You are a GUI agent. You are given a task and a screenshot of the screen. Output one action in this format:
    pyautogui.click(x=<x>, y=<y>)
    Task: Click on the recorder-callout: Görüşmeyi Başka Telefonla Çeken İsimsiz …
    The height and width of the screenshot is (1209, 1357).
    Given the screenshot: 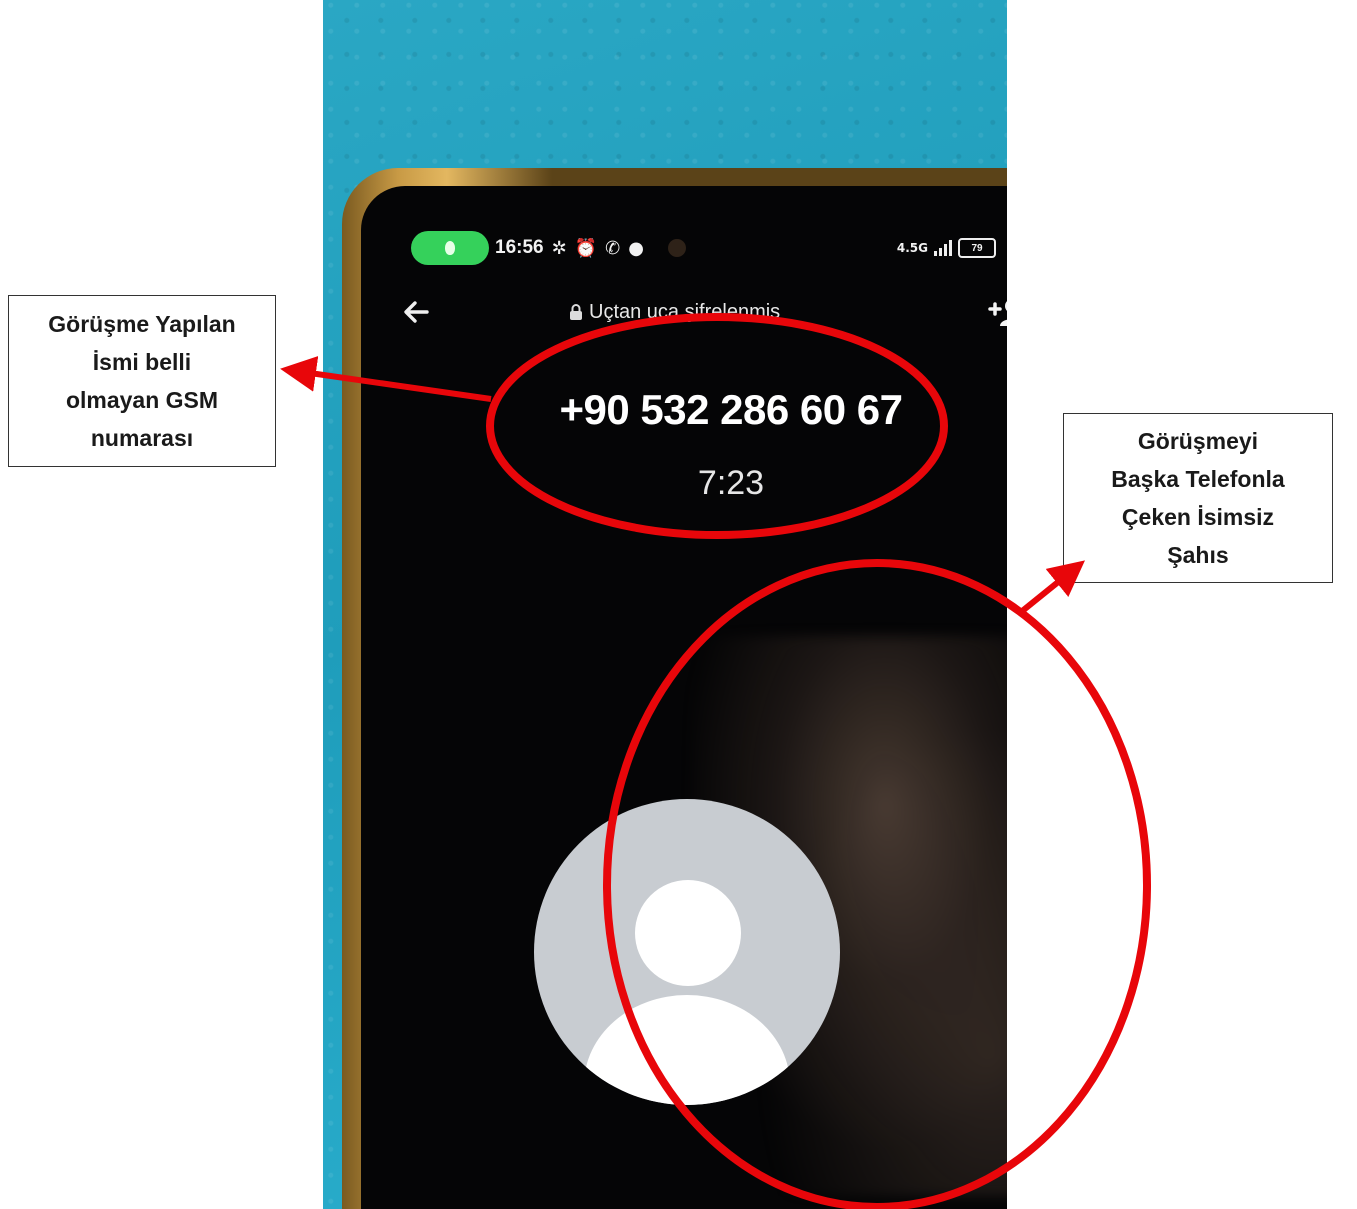 What is the action you would take?
    pyautogui.click(x=1198, y=498)
    